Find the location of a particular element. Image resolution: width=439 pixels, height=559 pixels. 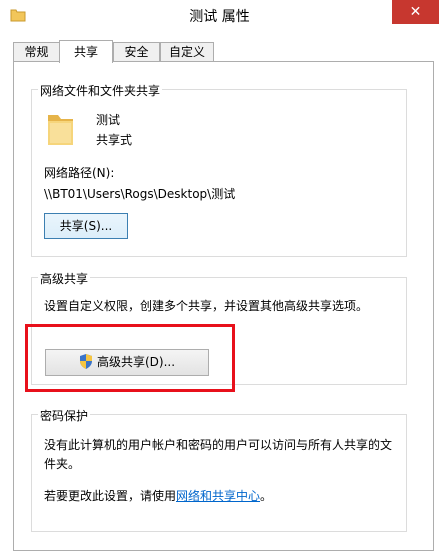

title-bar: 测试 属性 ✕ is located at coordinates (219, 15).